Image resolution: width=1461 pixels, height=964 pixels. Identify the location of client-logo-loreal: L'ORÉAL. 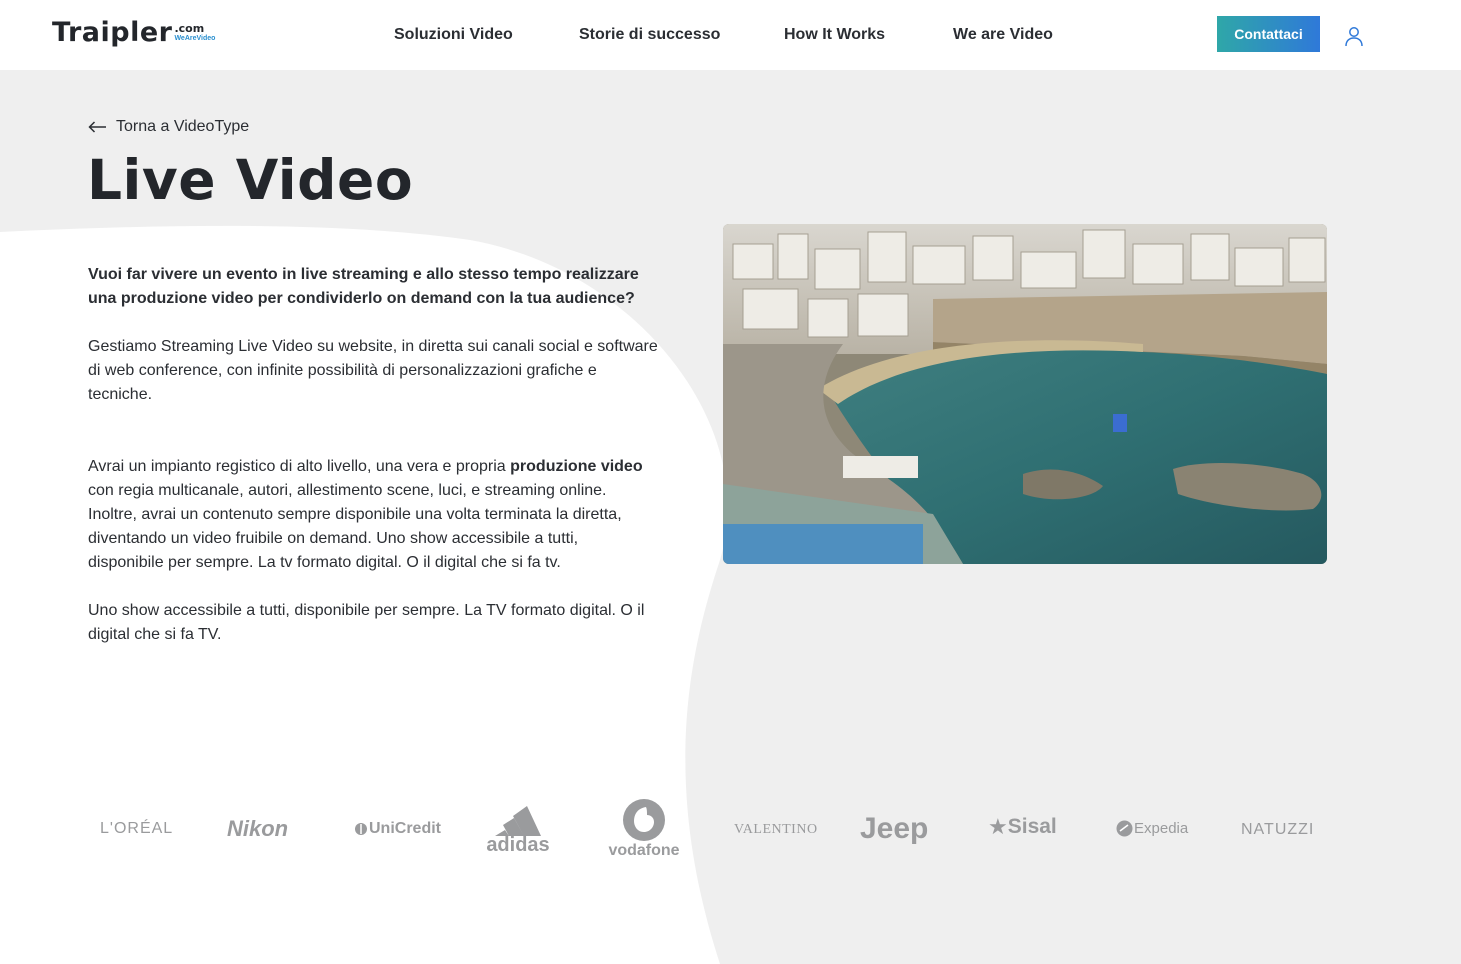
(137, 828).